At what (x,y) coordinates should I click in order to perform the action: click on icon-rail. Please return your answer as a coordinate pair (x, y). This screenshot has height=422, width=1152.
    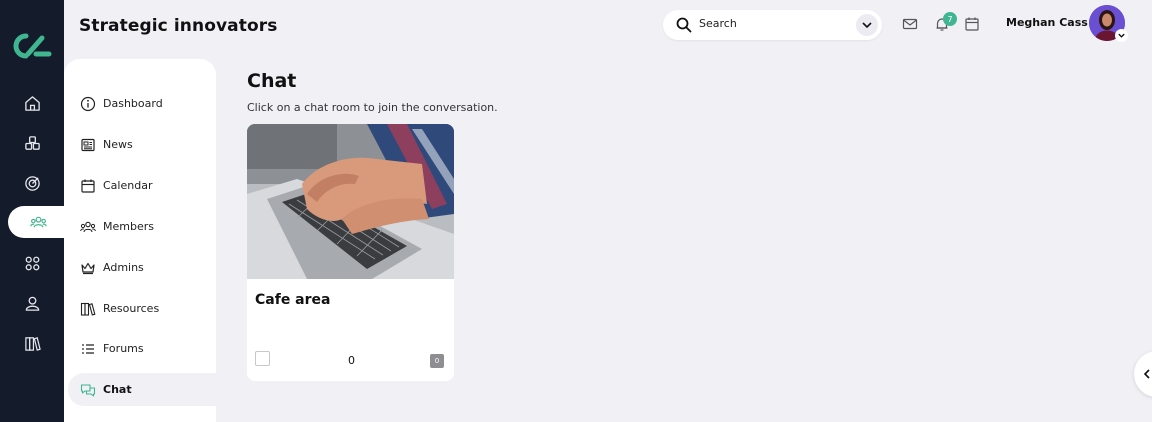
    Looking at the image, I should click on (34, 211).